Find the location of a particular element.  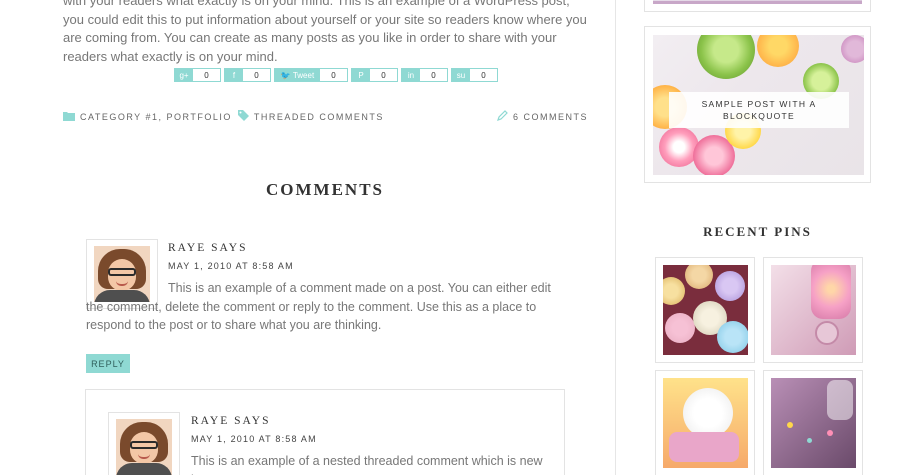

comment-date: MAY 1, 2010 AT 8:58 AM is located at coordinates (231, 266).